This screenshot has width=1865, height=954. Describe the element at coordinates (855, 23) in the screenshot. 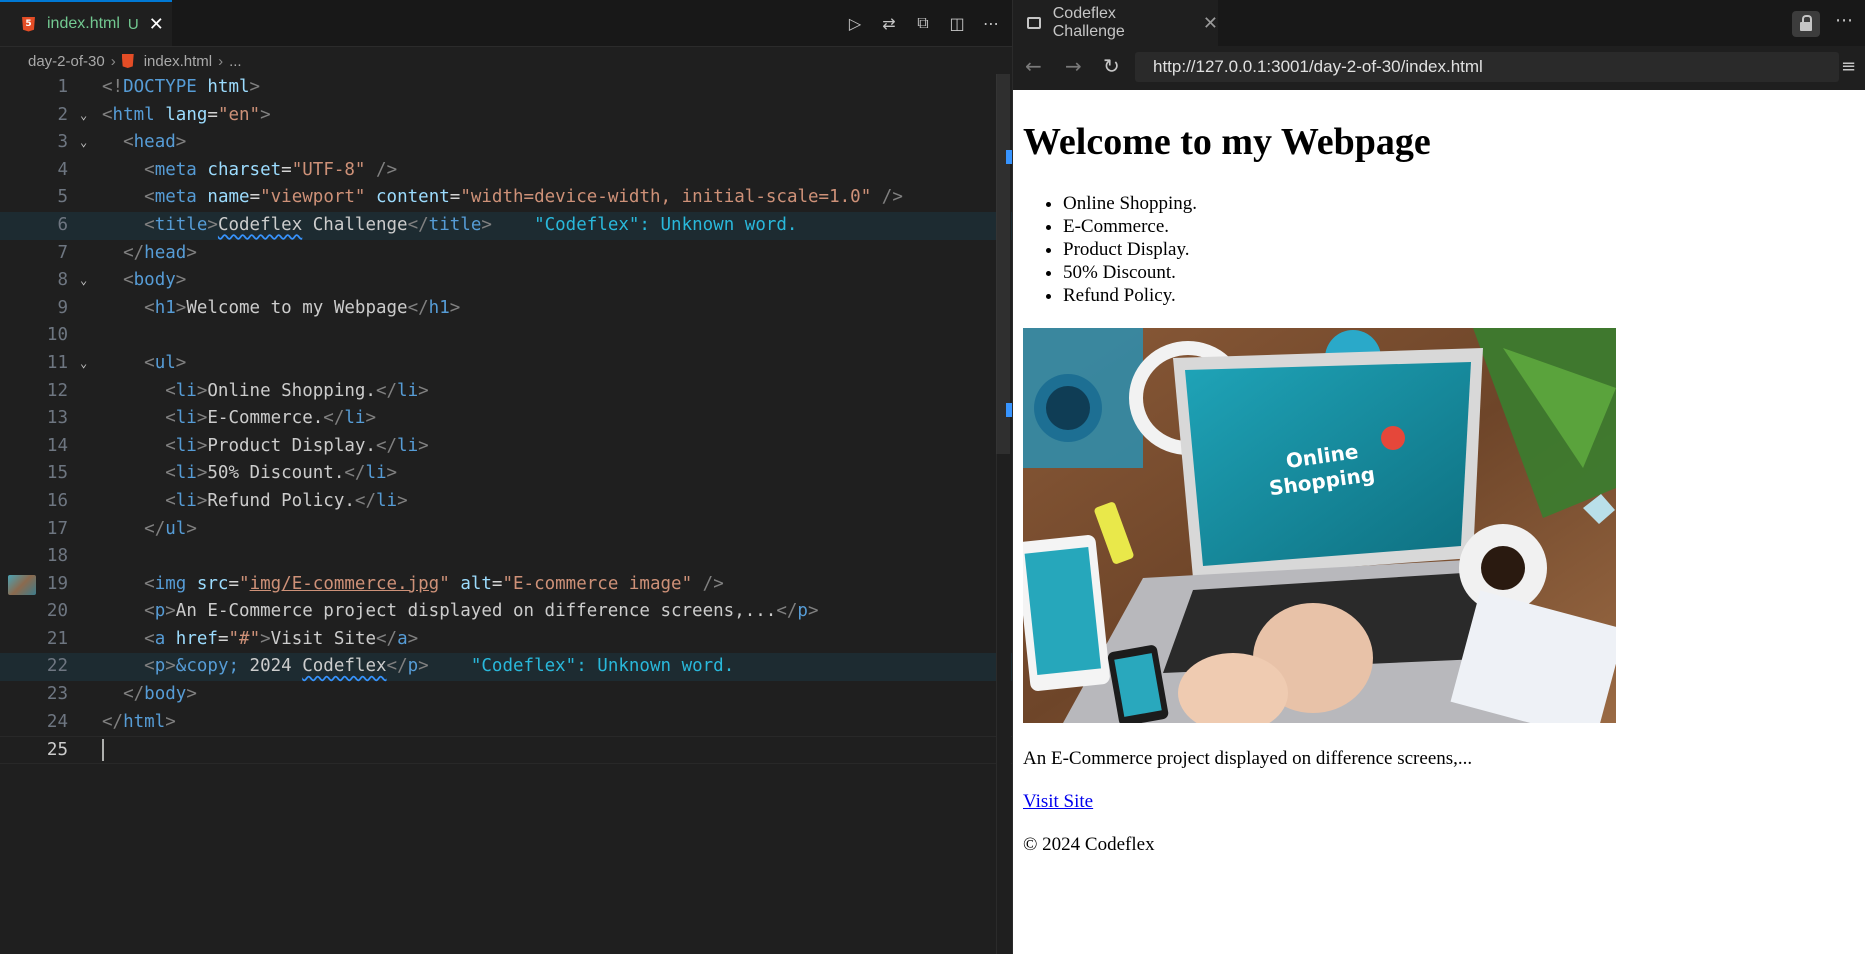

I see `run-icon: ▷` at that location.